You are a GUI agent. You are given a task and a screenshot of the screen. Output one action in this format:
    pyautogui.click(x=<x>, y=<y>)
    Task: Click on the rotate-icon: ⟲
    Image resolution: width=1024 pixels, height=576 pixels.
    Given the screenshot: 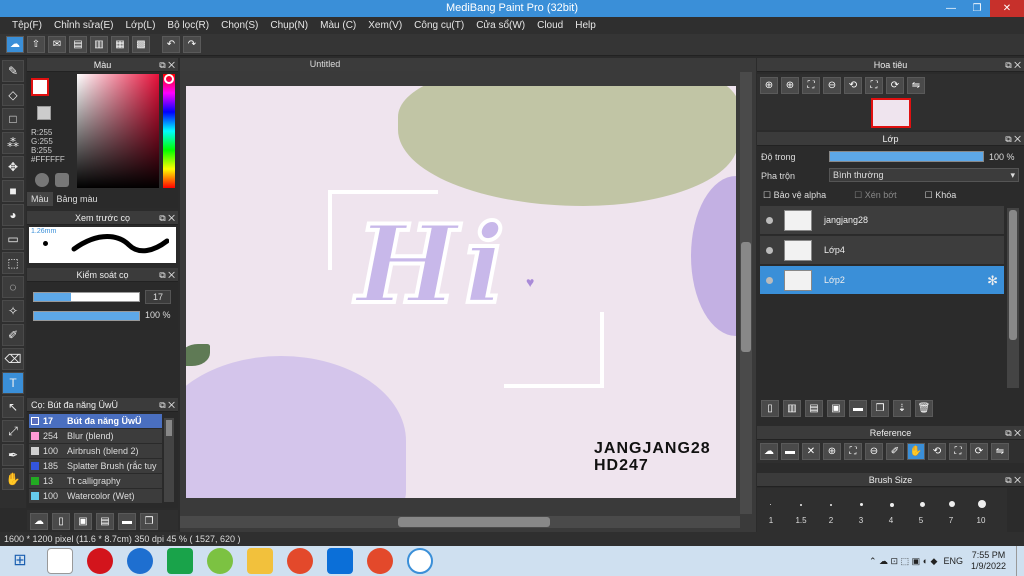 What is the action you would take?
    pyautogui.click(x=937, y=451)
    